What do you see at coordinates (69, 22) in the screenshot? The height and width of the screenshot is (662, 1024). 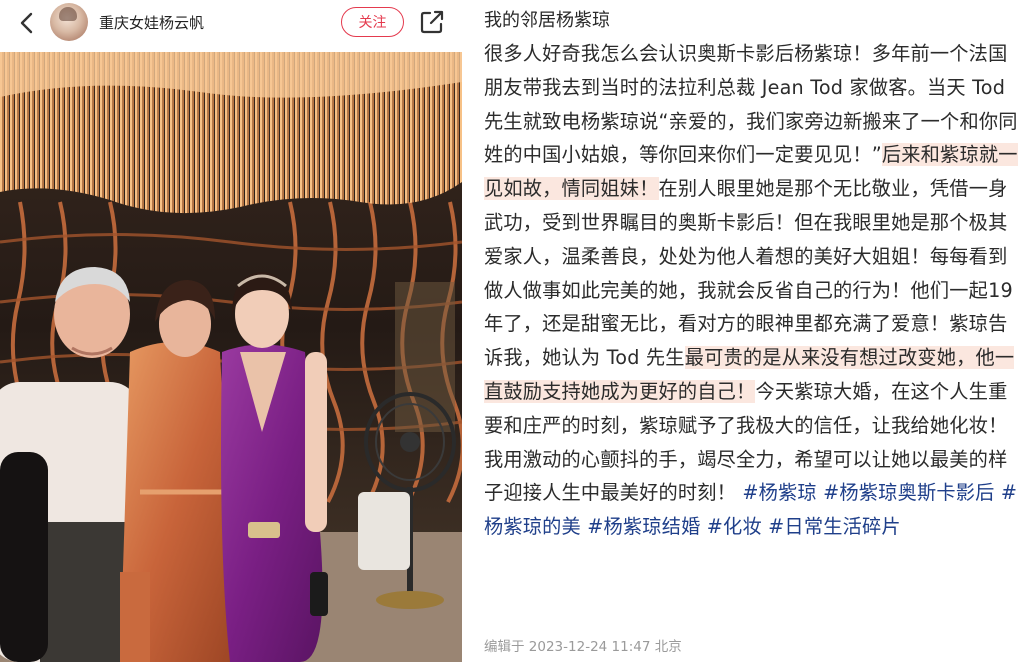 I see `avatar` at bounding box center [69, 22].